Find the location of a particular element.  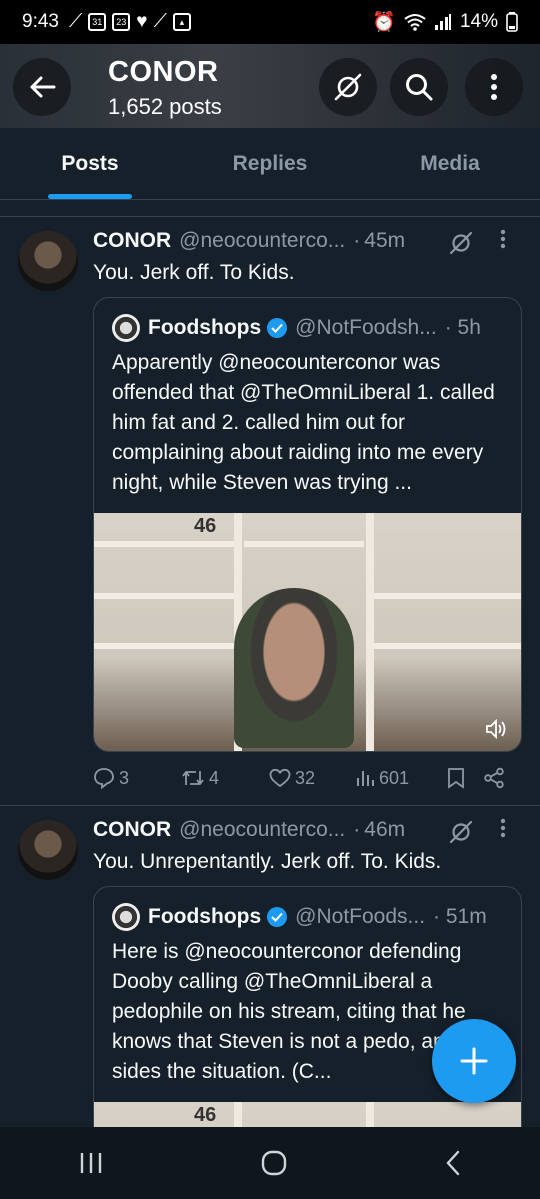

view-count: 601 is located at coordinates (394, 777).